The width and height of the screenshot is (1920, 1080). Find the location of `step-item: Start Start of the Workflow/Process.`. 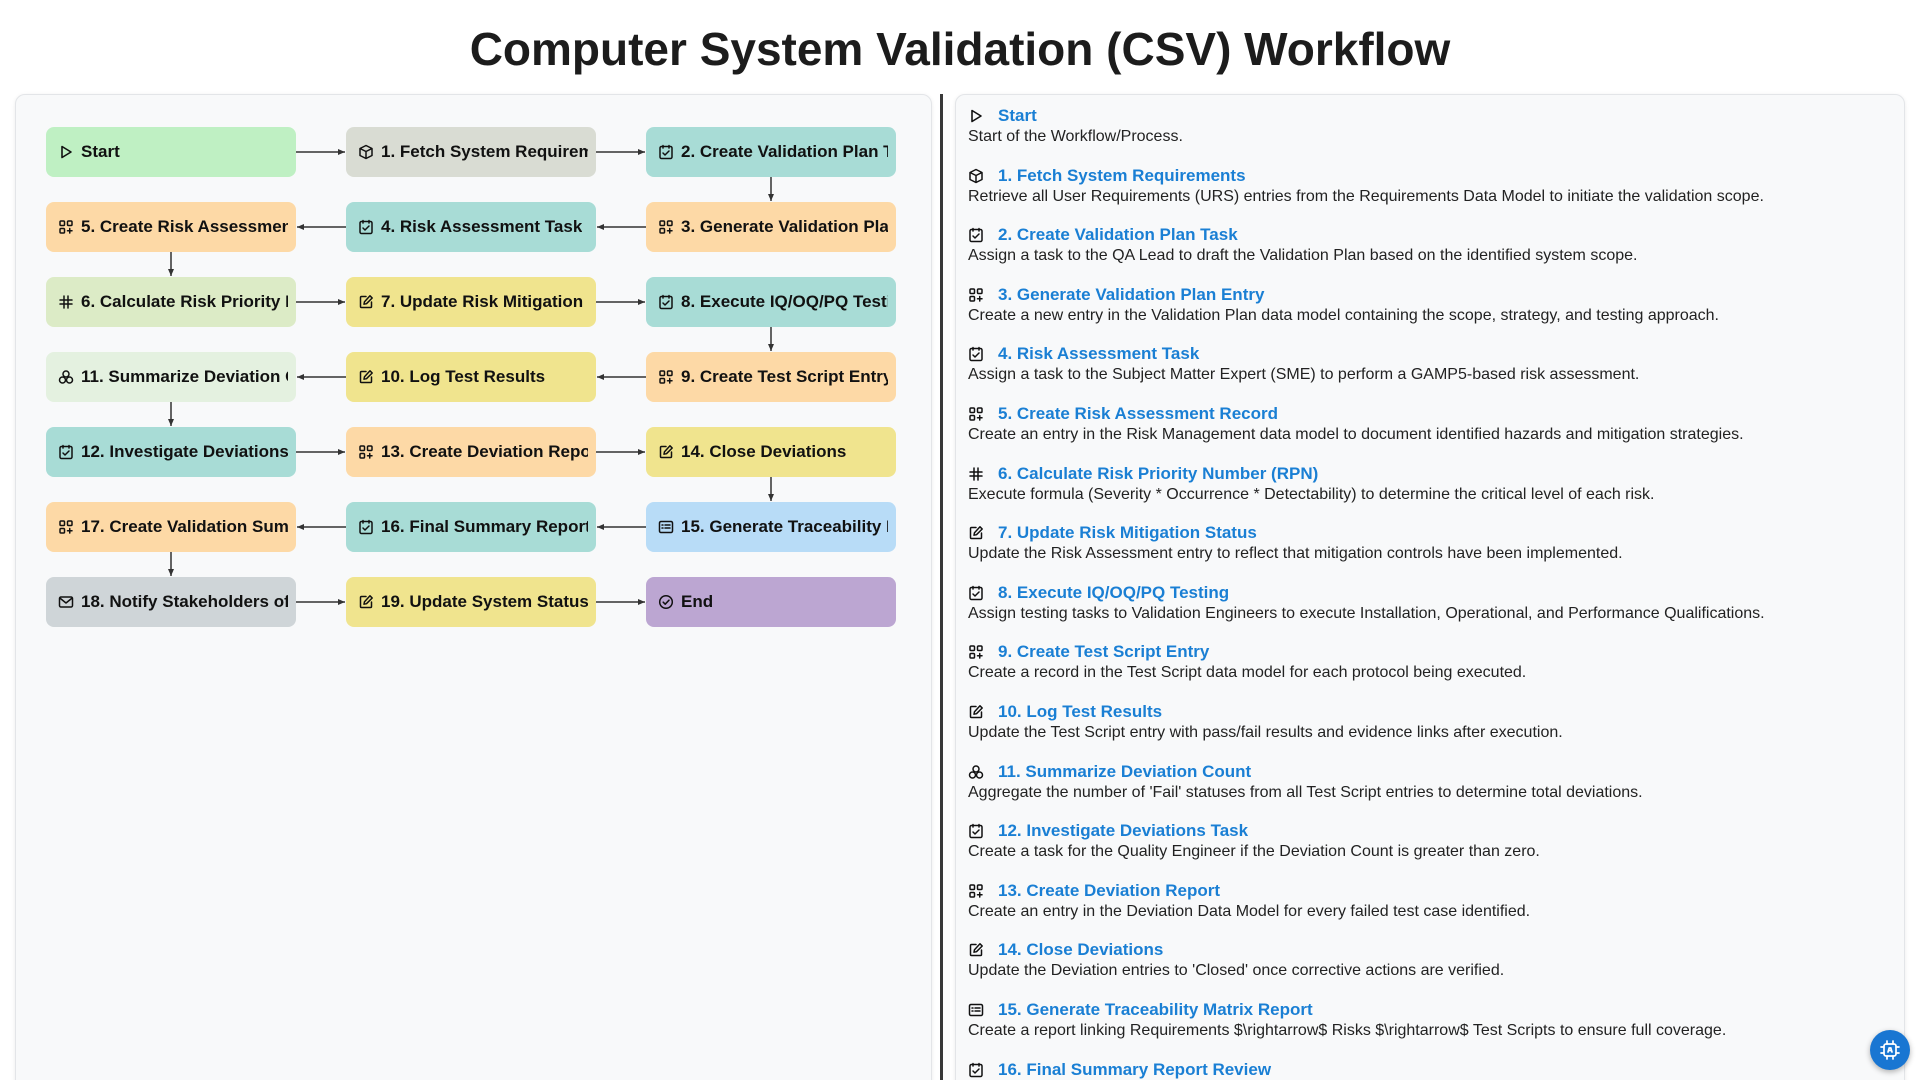

step-item: Start Start of the Workflow/Process. is located at coordinates (1433, 125).